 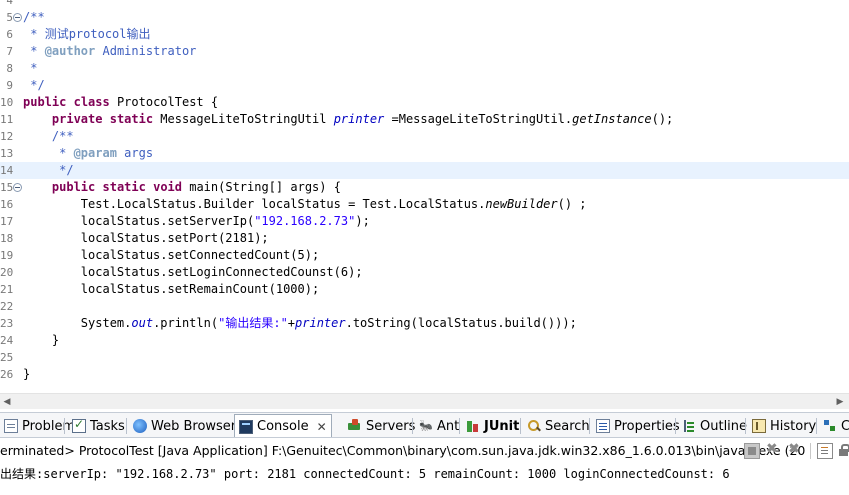 What do you see at coordinates (752, 451) in the screenshot?
I see `terminate-icon` at bounding box center [752, 451].